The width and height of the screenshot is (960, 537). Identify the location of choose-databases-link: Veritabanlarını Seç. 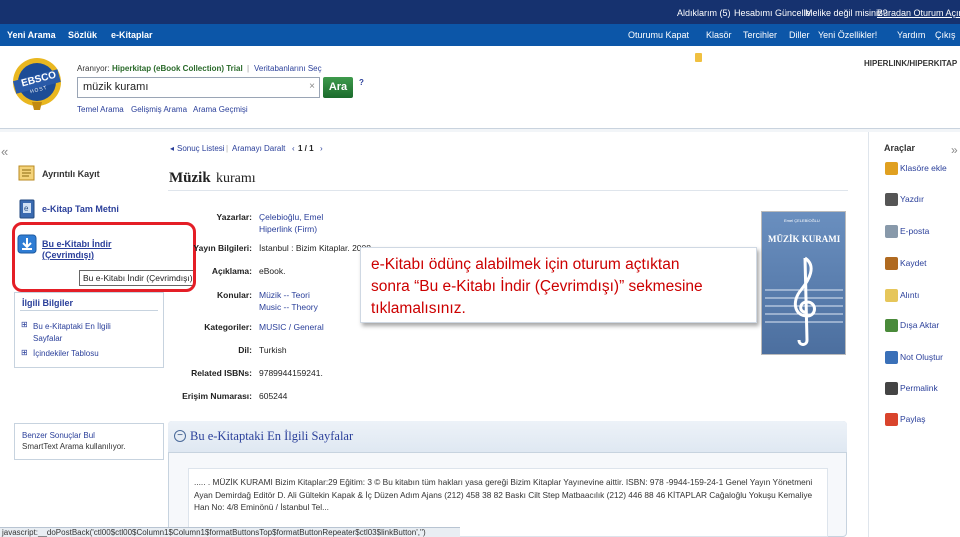
(288, 68).